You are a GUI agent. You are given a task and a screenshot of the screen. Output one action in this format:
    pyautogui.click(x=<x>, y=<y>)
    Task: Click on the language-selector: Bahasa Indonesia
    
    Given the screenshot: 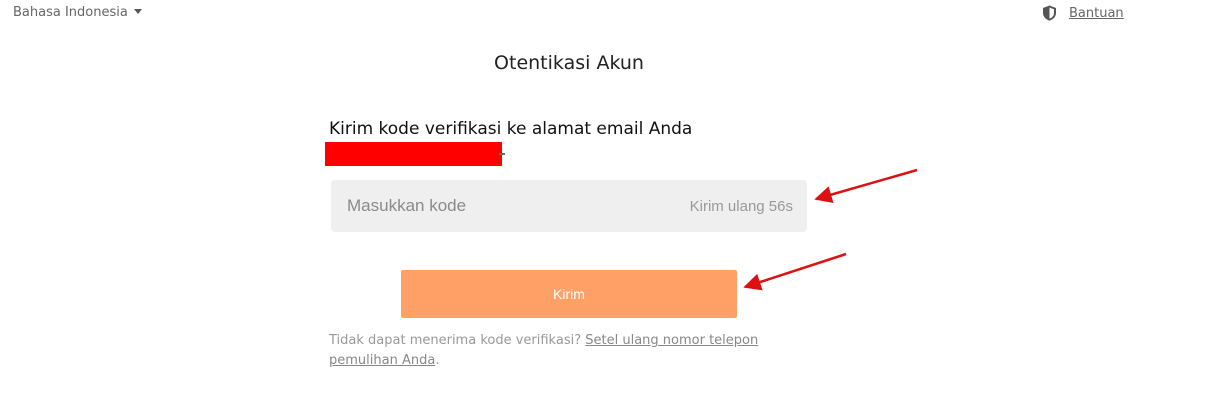 What is the action you would take?
    pyautogui.click(x=77, y=12)
    